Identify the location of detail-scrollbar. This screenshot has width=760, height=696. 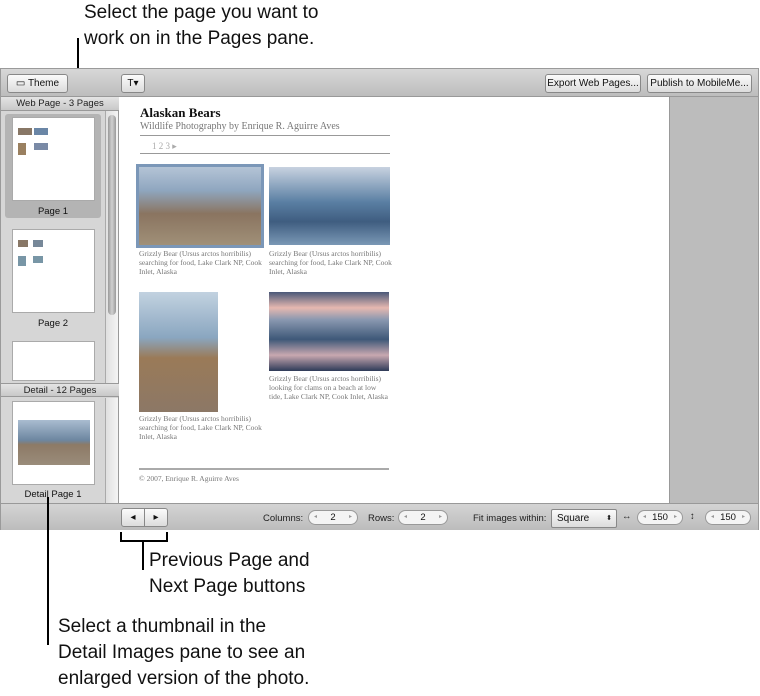
(111, 450).